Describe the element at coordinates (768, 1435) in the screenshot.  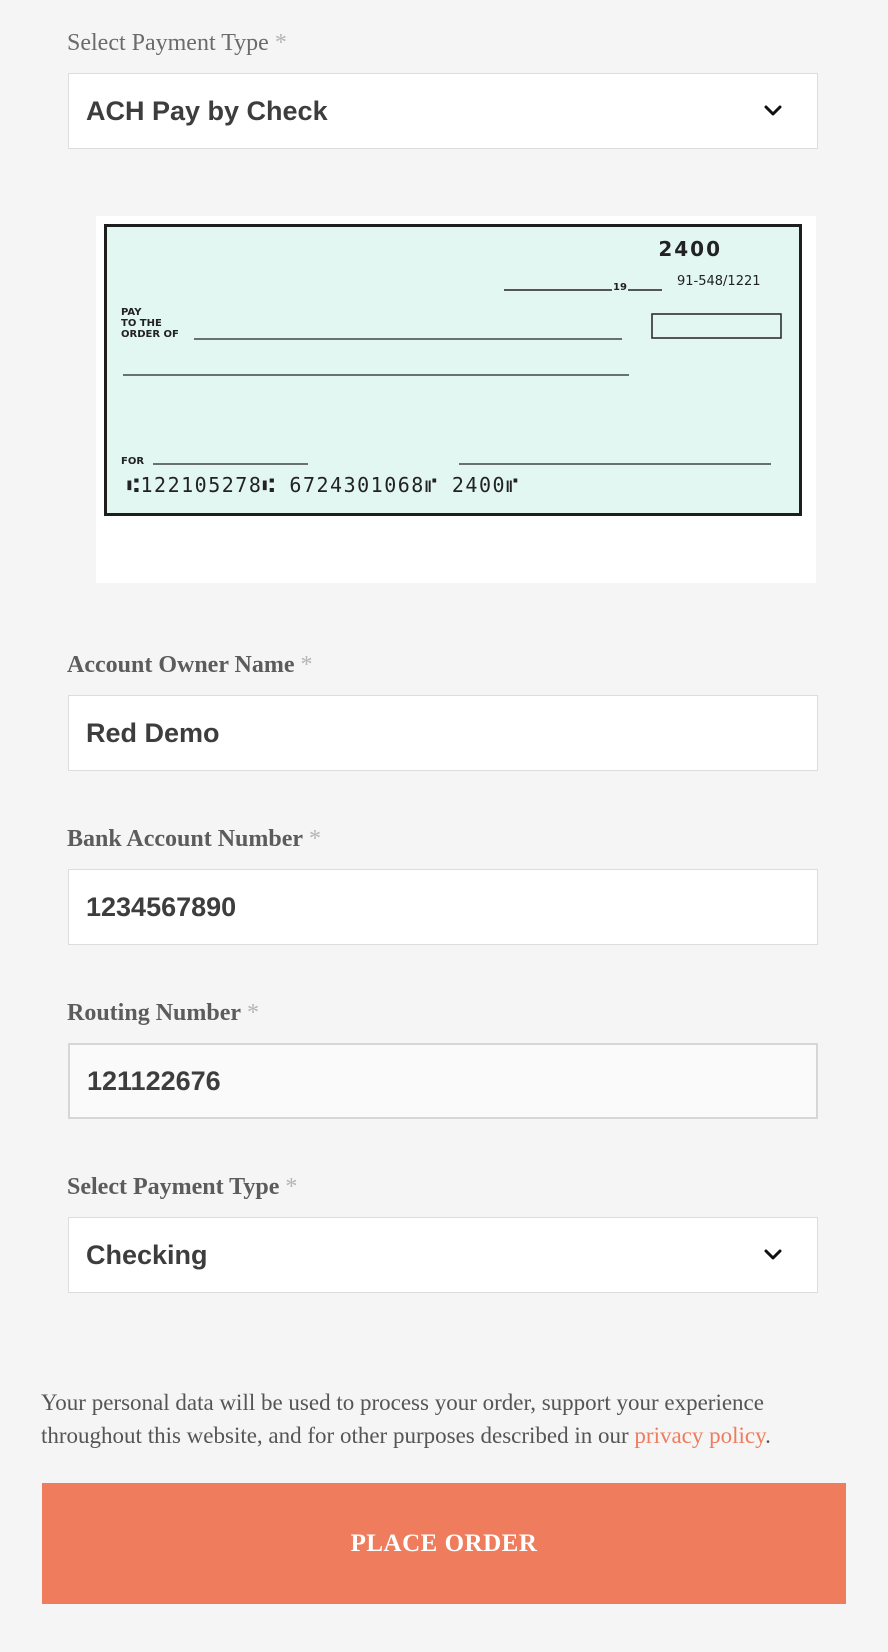
I see `privacy-notice-end: .` at that location.